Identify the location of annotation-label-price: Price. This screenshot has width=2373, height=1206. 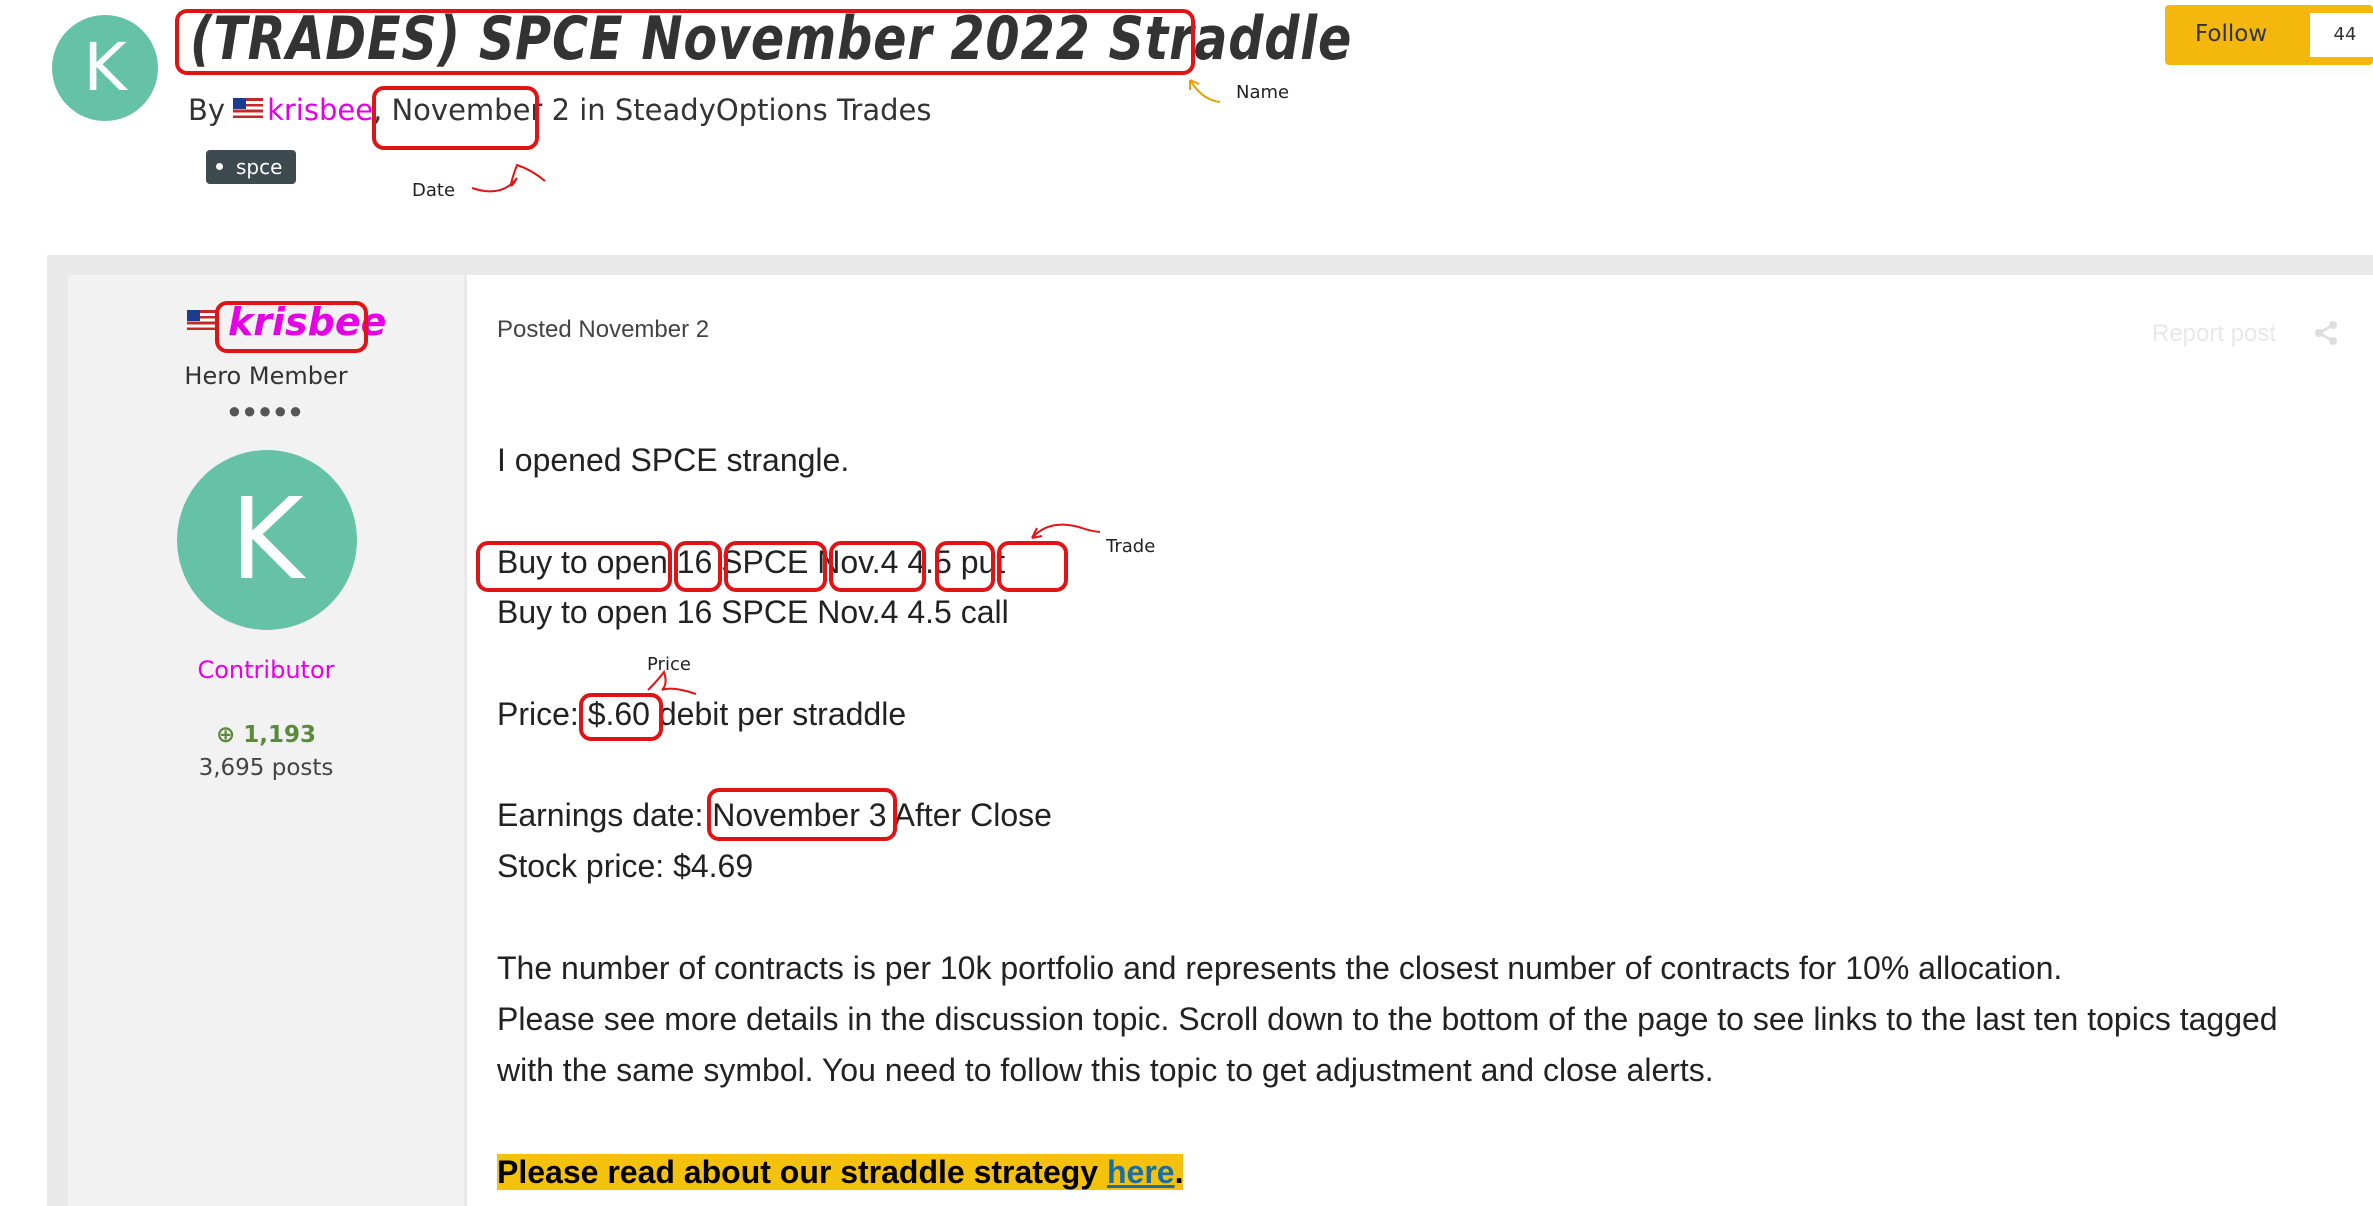
(669, 664).